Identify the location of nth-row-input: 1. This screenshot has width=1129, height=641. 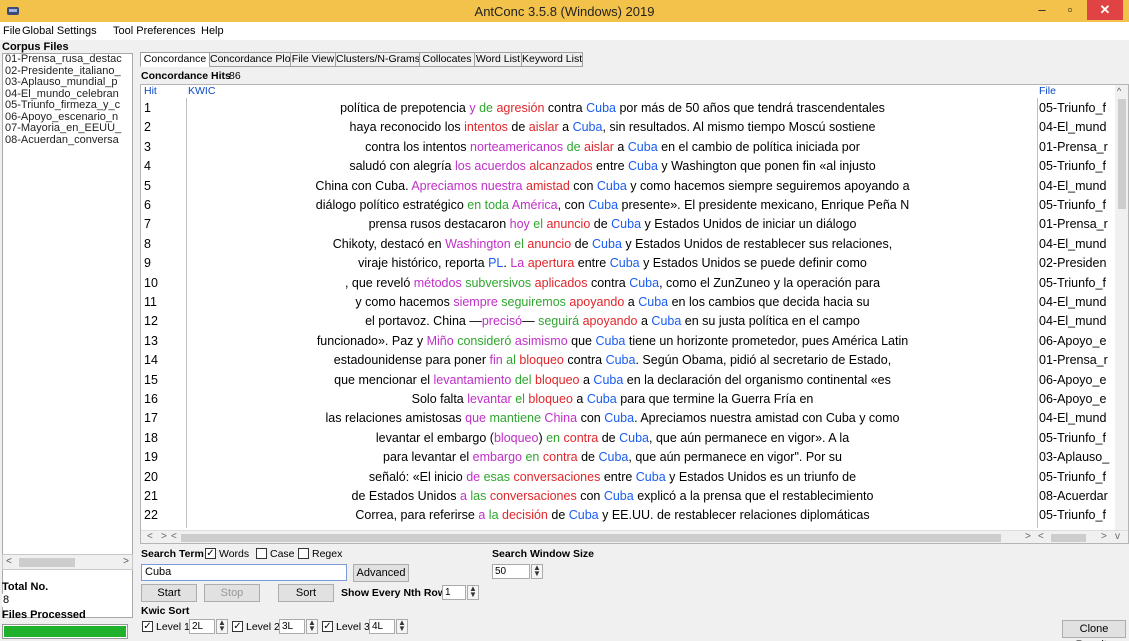
(454, 592).